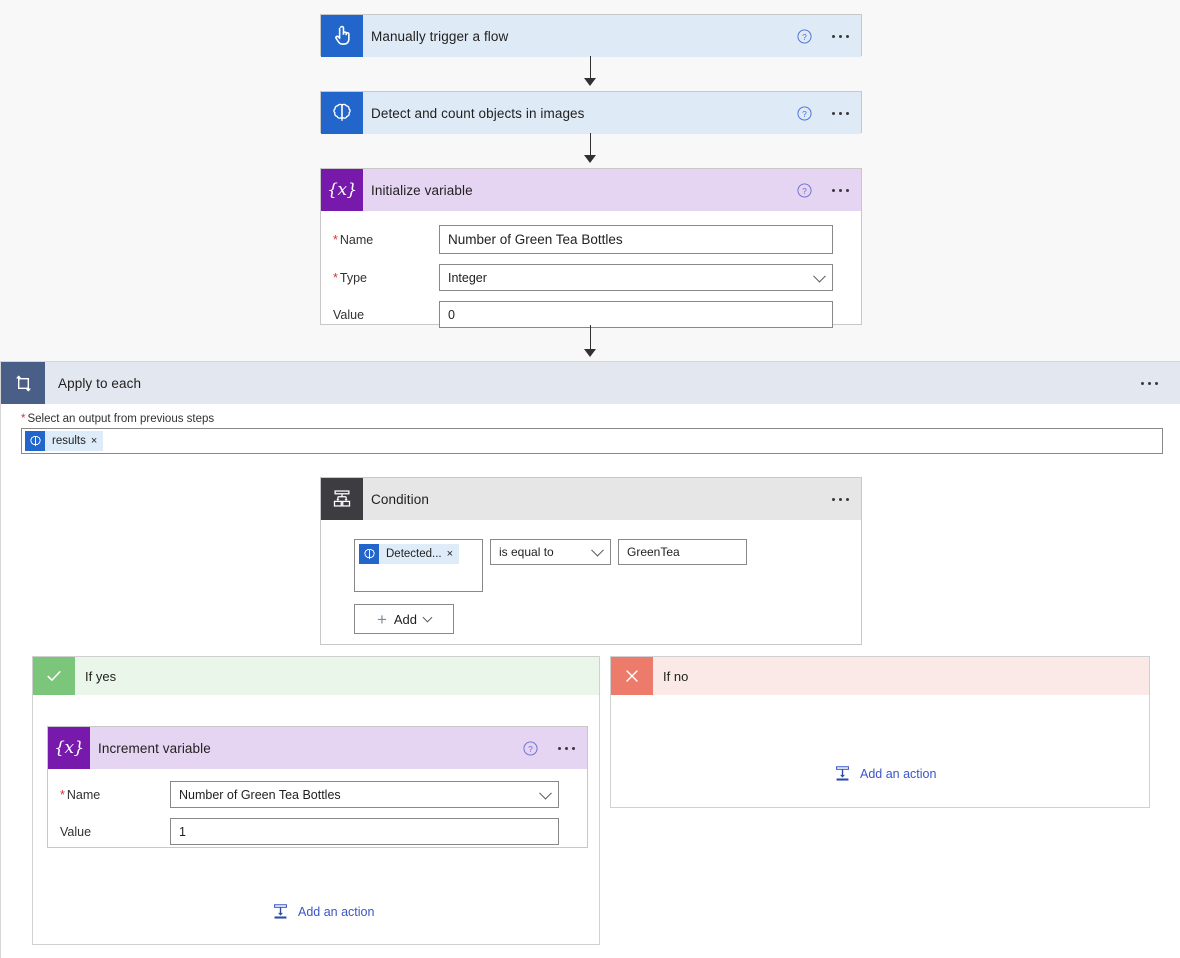  I want to click on condition-body: Detected... × is equal to GreenTea + Add, so click(591, 577).